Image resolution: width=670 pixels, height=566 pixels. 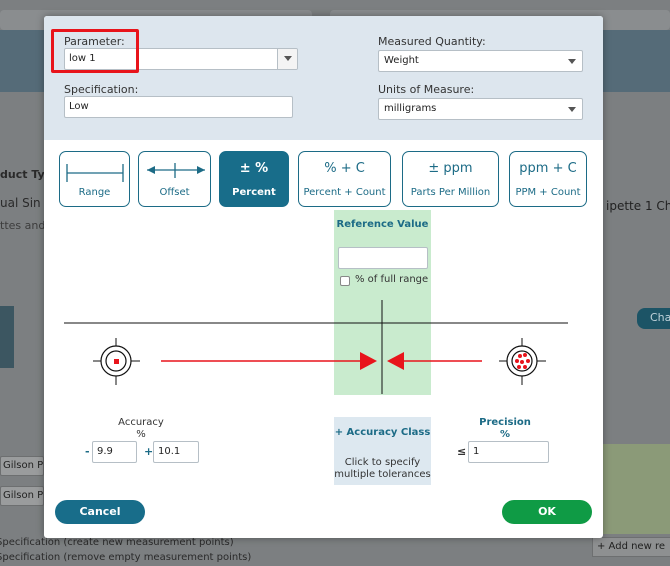 What do you see at coordinates (462, 451) in the screenshot?
I see `precision-le-sign: ≤` at bounding box center [462, 451].